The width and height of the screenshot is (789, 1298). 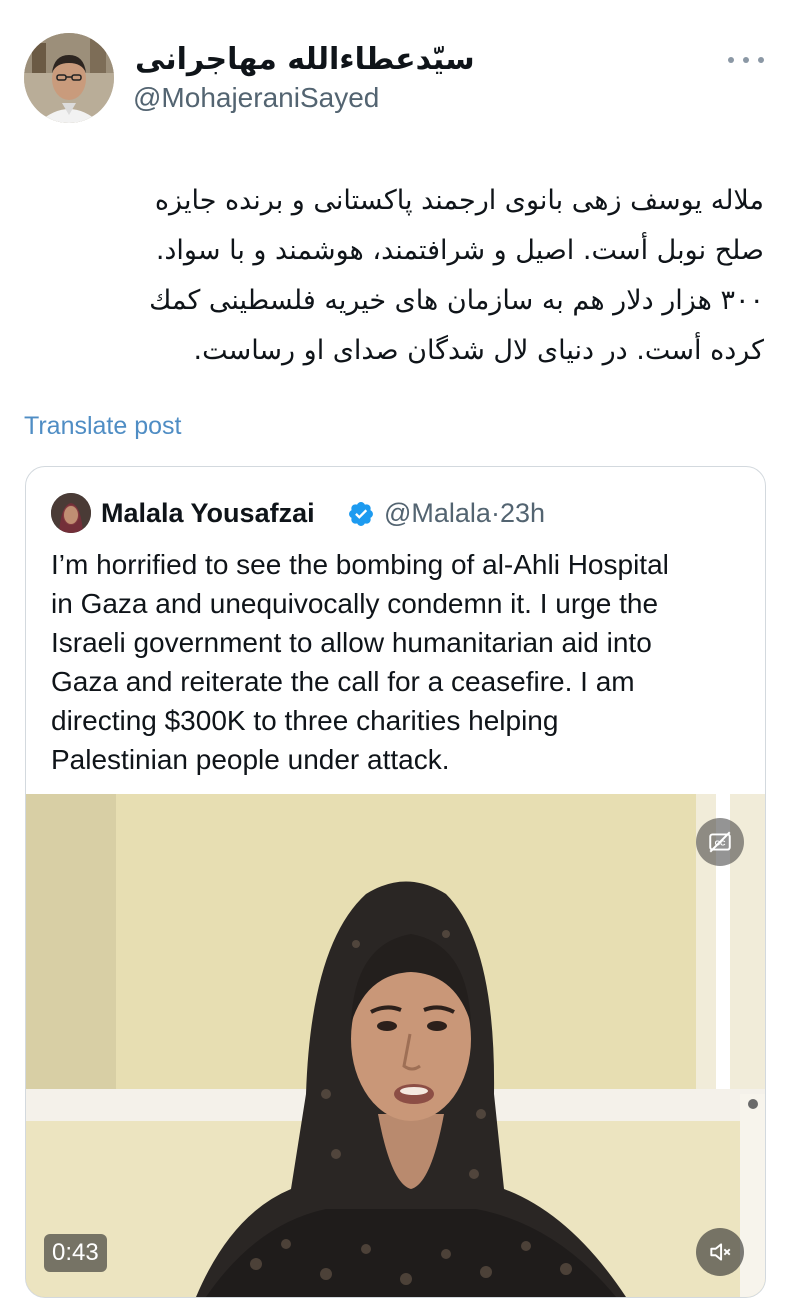 I want to click on speaker-glyph, so click(x=720, y=1252).